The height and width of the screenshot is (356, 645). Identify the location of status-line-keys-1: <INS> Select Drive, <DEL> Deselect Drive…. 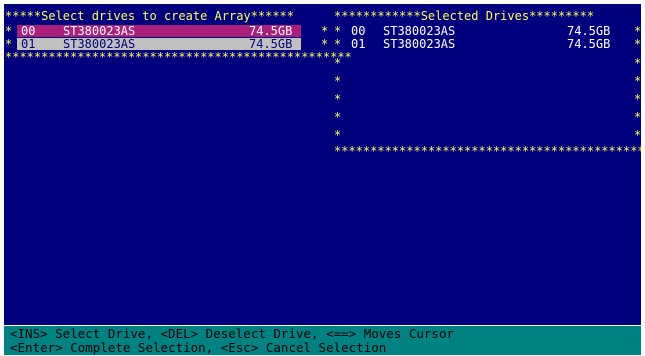
(232, 333).